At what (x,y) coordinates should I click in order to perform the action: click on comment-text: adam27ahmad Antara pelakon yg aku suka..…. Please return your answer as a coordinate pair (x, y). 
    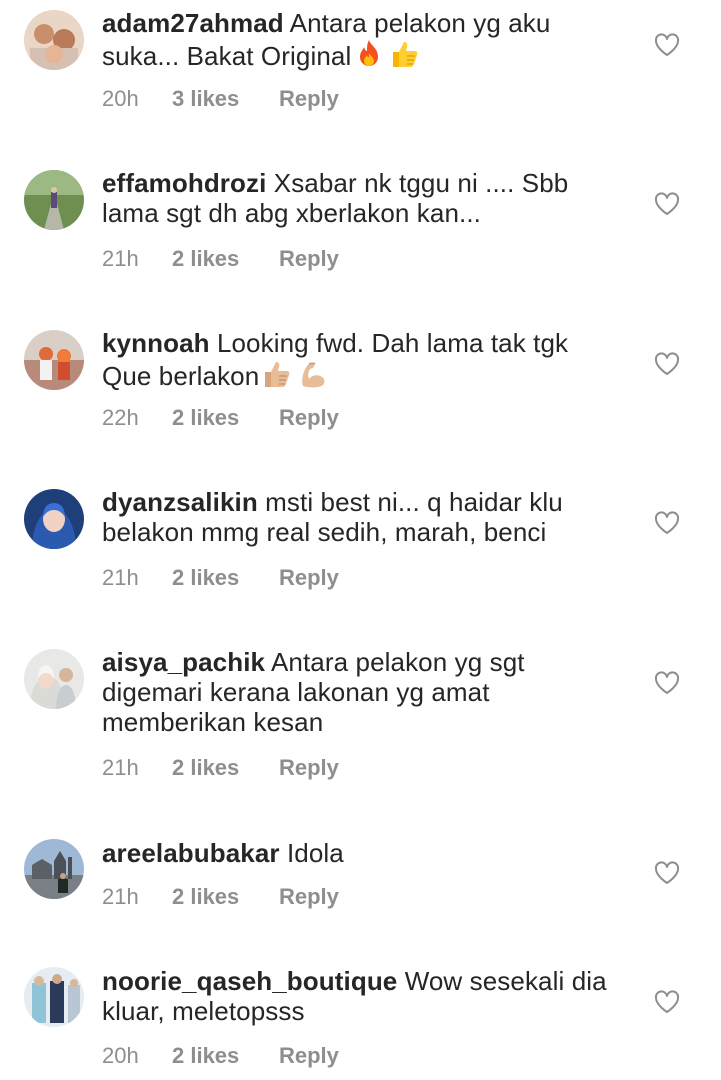
    Looking at the image, I should click on (362, 39).